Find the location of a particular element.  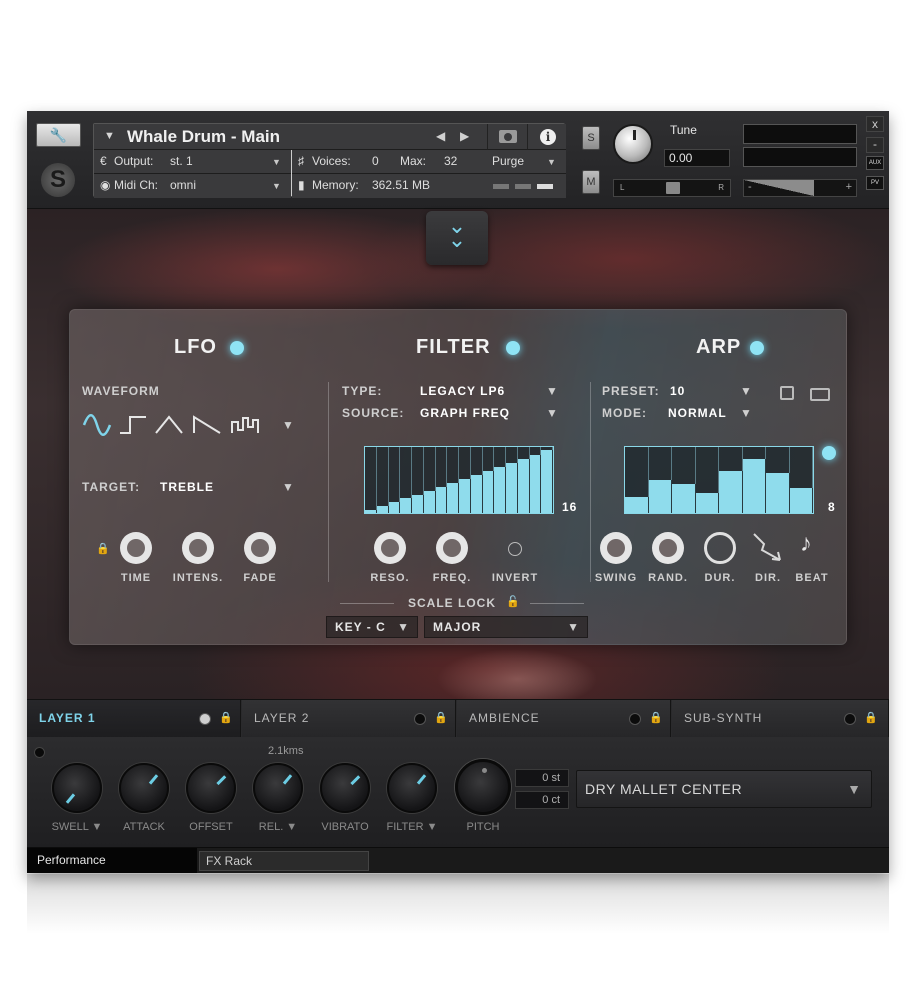

instrument-title: Whale Drum - Main is located at coordinates (203, 137).